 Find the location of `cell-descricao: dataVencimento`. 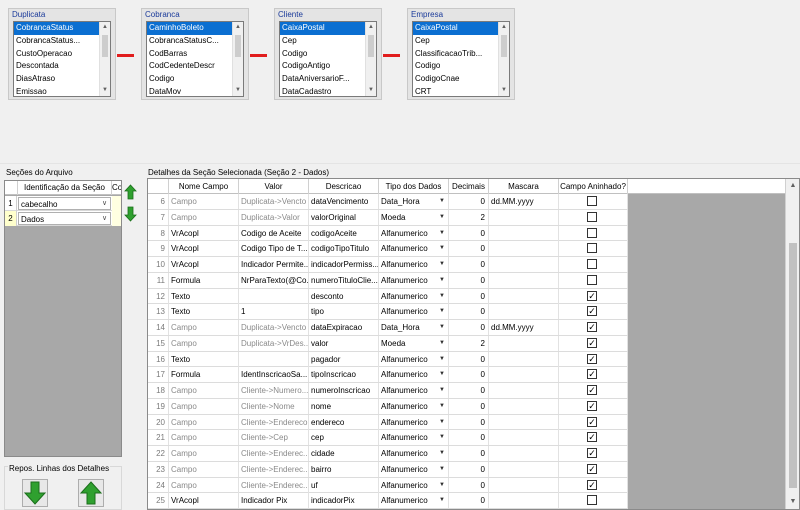

cell-descricao: dataVencimento is located at coordinates (344, 201).